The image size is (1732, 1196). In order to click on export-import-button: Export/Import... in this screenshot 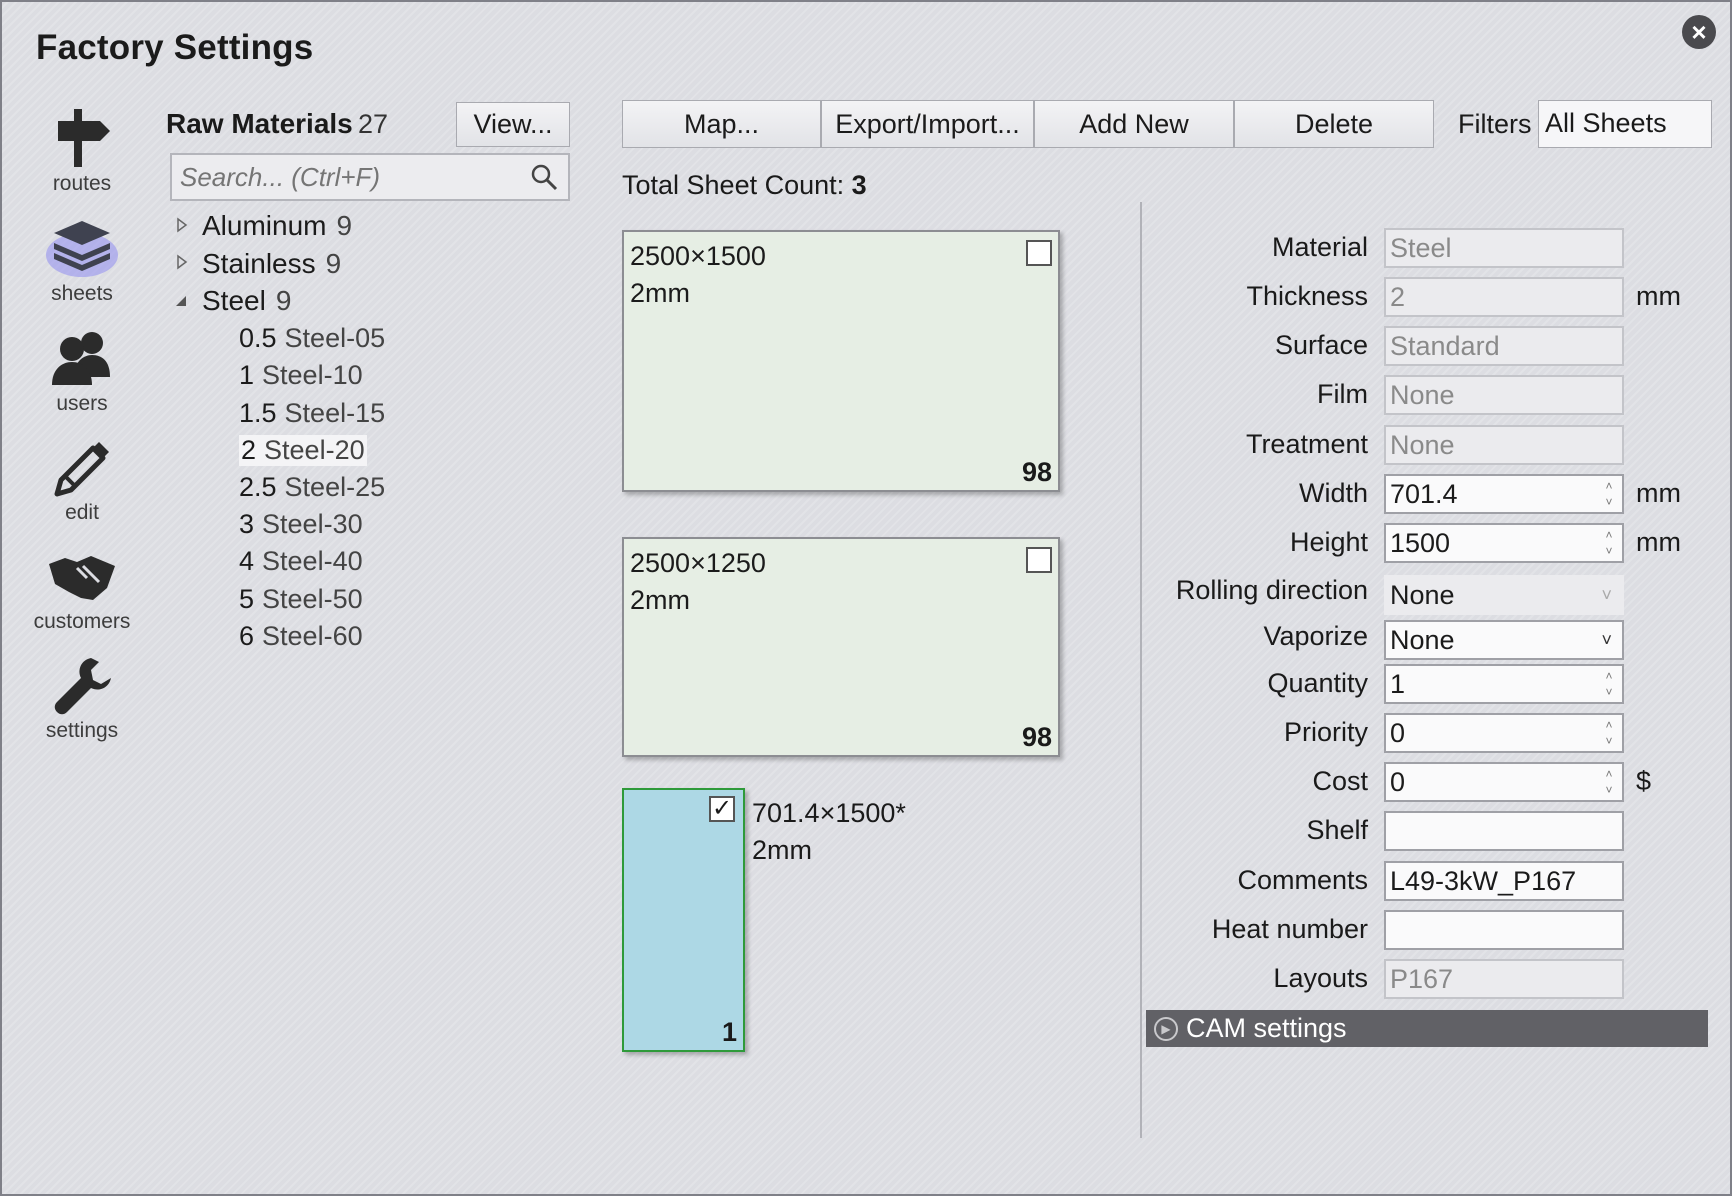, I will do `click(927, 124)`.